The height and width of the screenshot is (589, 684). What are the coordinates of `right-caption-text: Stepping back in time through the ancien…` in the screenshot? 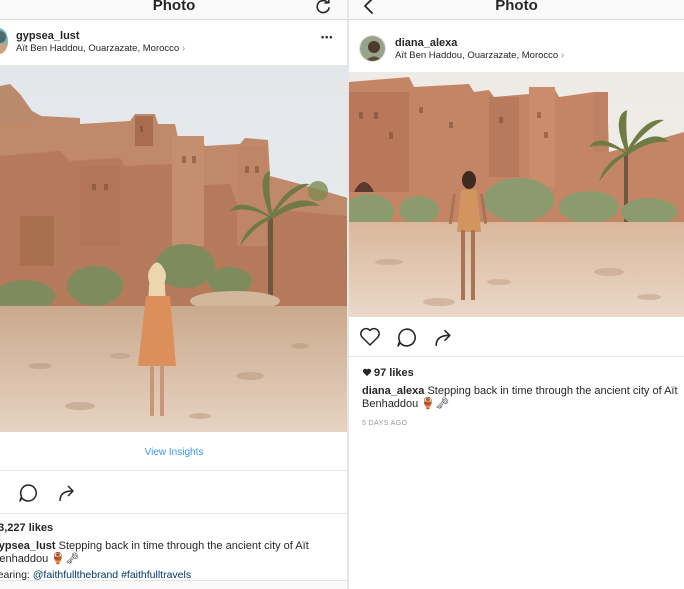 It's located at (552, 391).